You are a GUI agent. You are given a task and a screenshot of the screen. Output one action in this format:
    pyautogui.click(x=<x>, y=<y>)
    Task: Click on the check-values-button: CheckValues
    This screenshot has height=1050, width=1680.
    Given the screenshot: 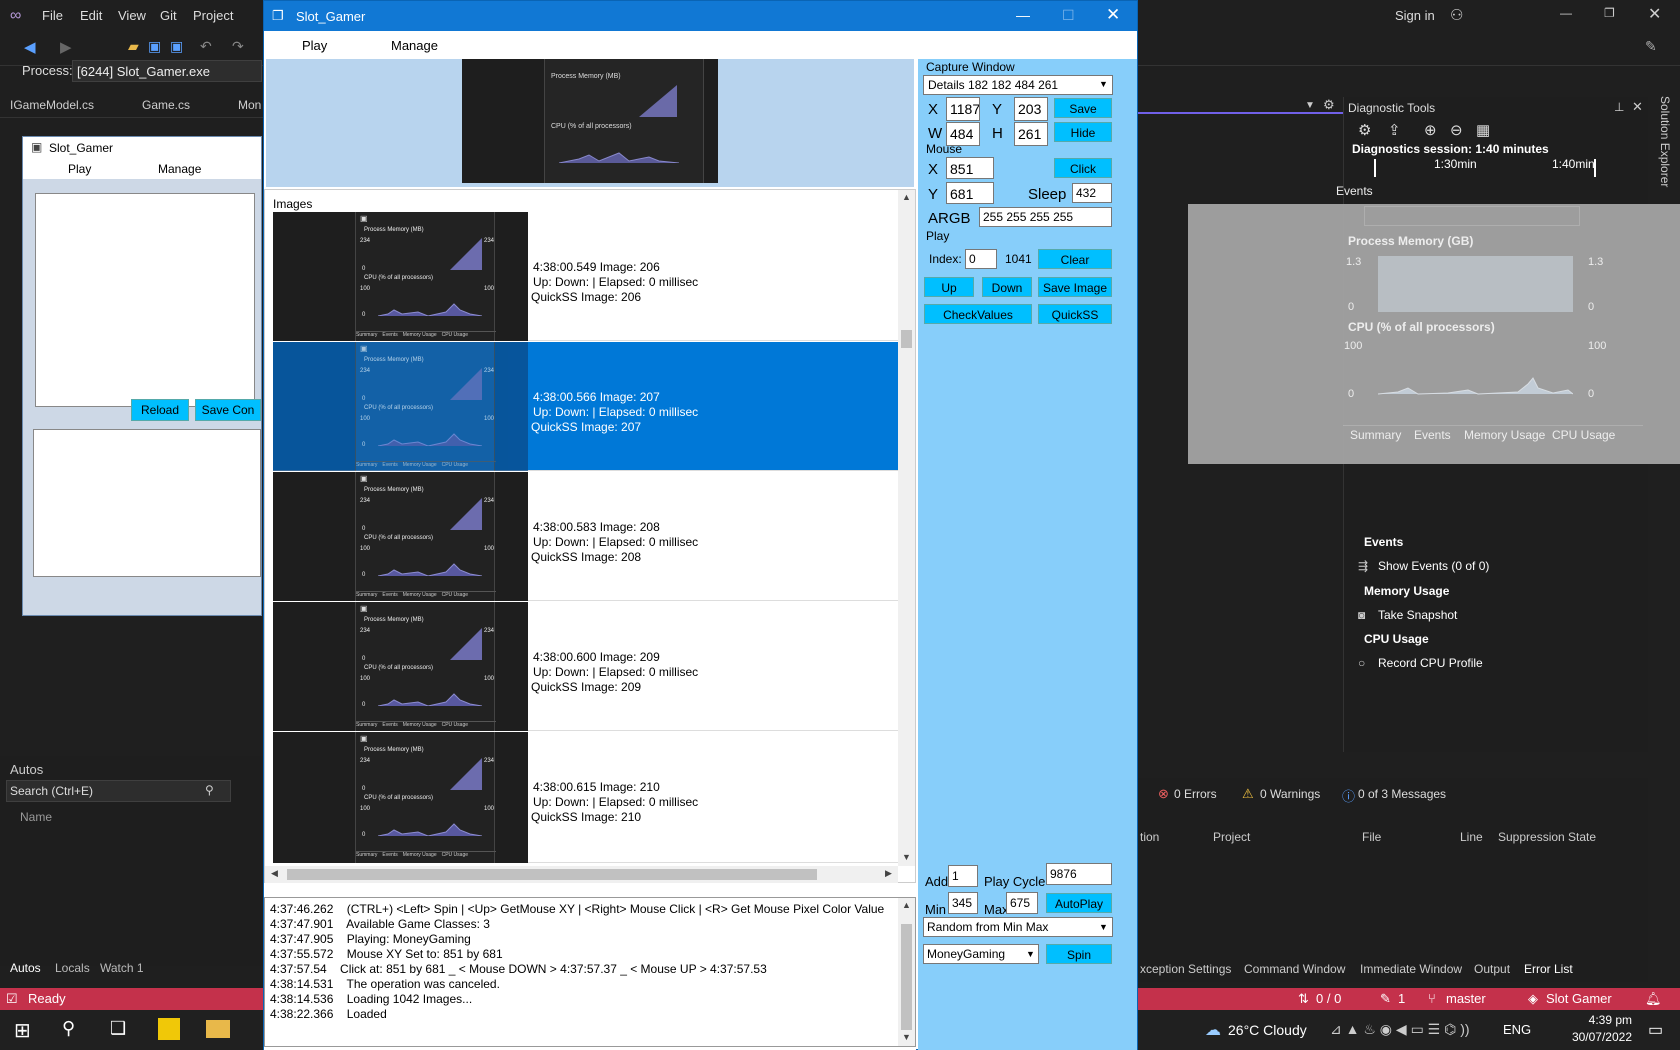 What is the action you would take?
    pyautogui.click(x=978, y=314)
    